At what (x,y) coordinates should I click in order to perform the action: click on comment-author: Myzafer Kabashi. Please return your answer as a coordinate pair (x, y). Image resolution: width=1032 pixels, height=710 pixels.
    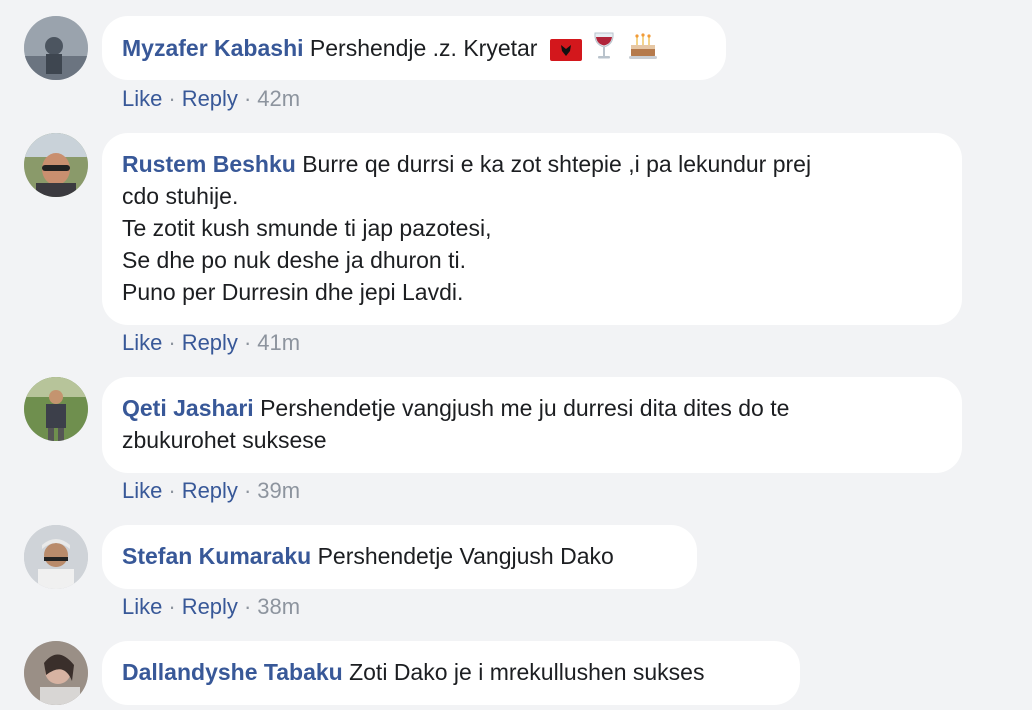
    Looking at the image, I should click on (213, 48).